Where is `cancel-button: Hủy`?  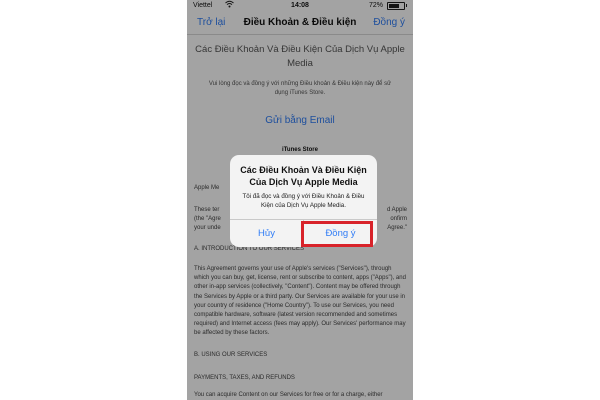
cancel-button: Hủy is located at coordinates (266, 233).